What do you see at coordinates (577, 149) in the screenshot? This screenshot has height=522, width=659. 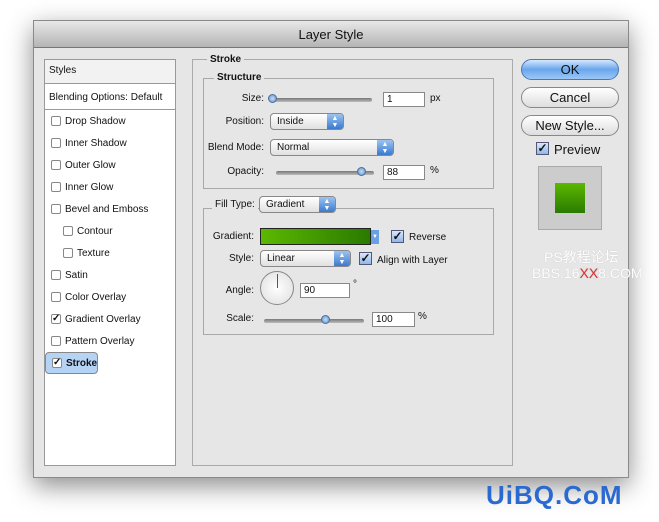 I see `preview-label: Preview` at bounding box center [577, 149].